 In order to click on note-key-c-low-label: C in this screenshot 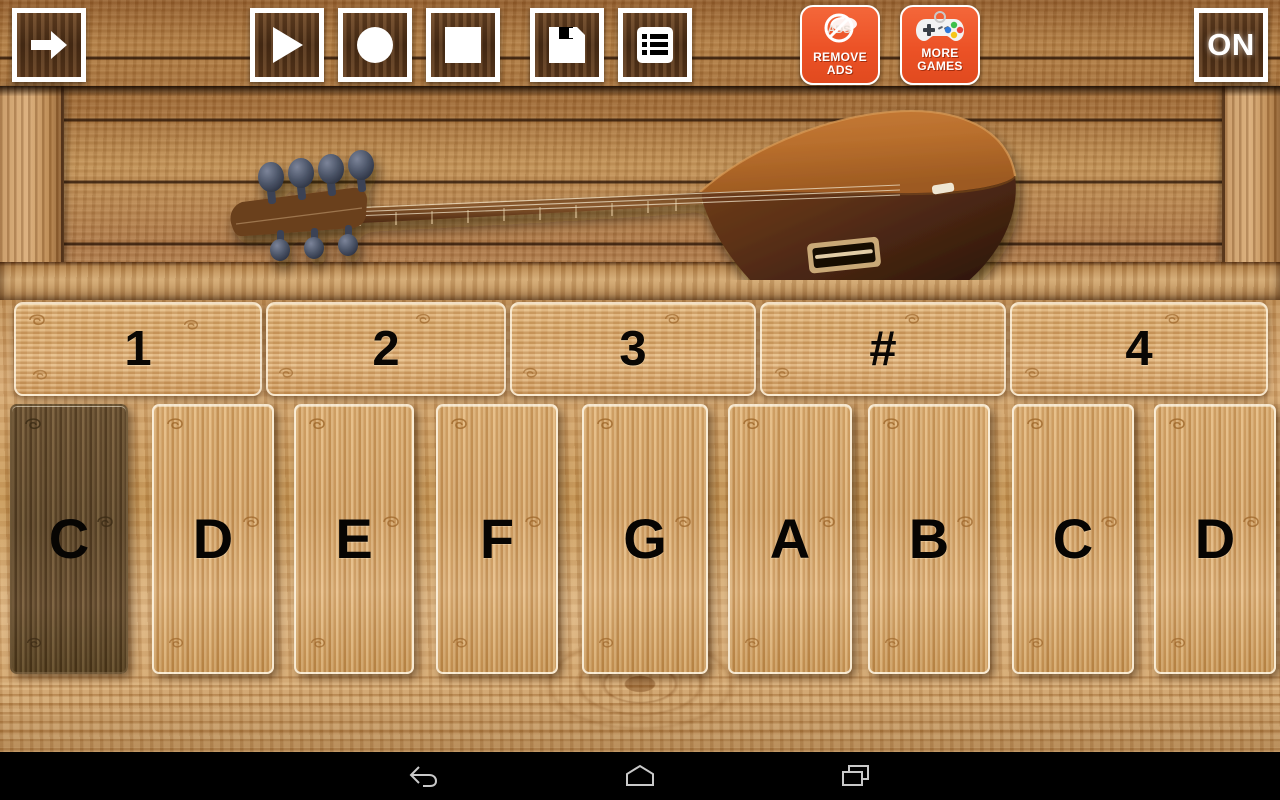, I will do `click(69, 538)`.